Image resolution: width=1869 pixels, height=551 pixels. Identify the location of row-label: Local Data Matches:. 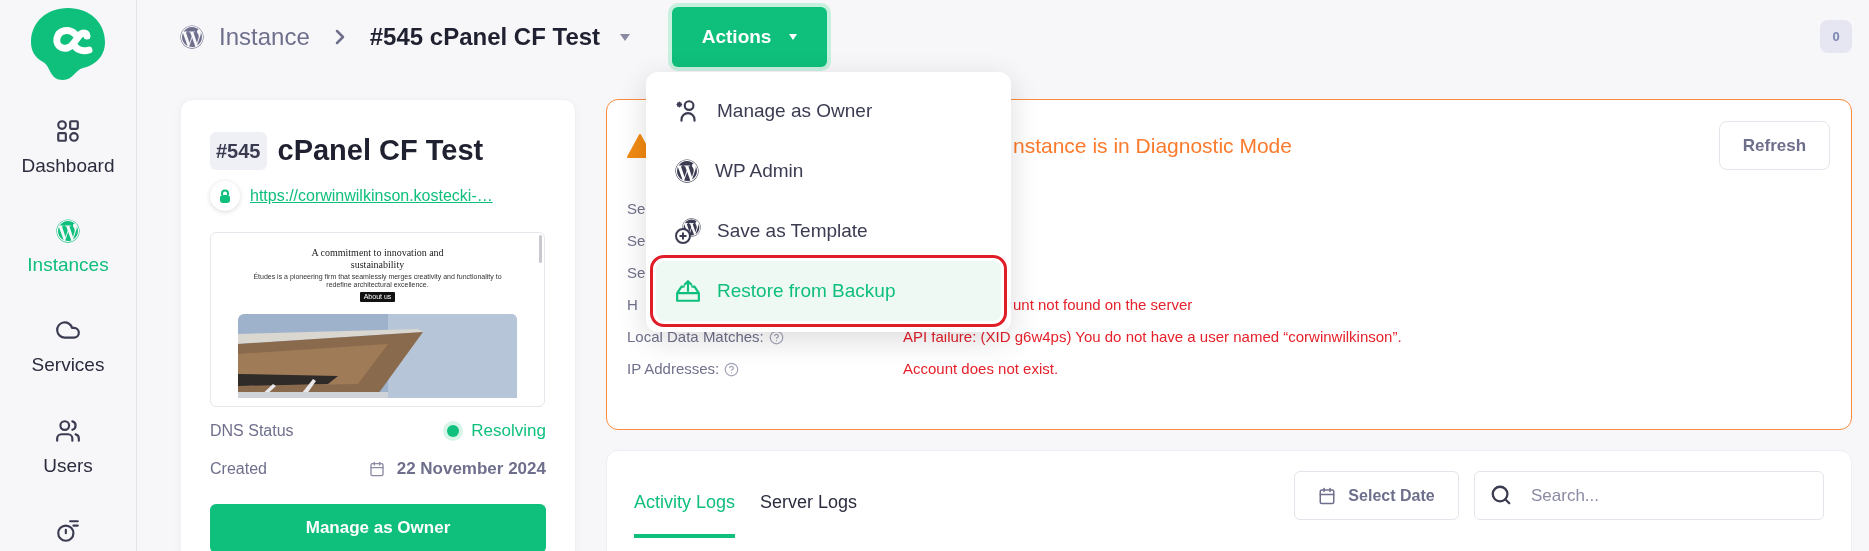
(695, 336).